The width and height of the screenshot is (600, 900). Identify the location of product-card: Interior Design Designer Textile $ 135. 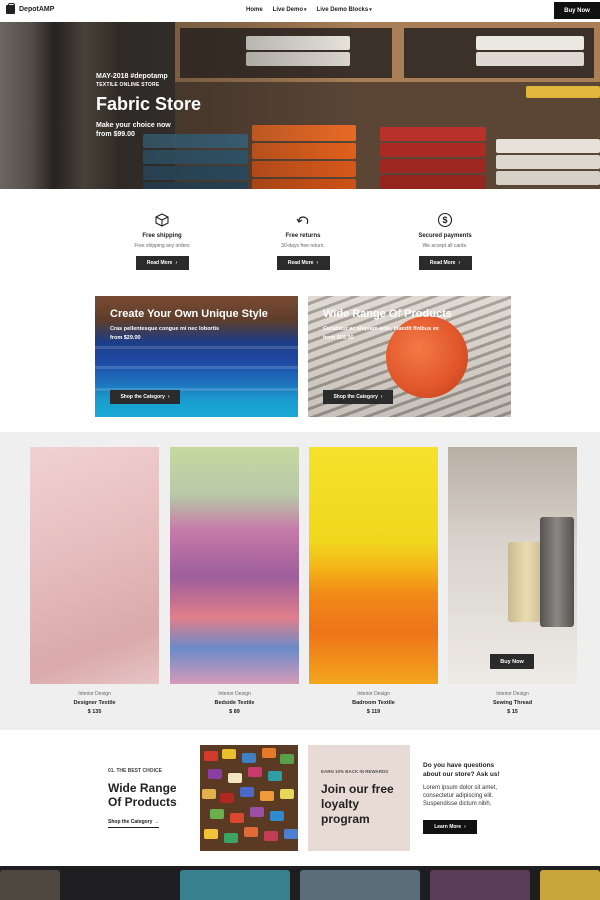
(94, 581).